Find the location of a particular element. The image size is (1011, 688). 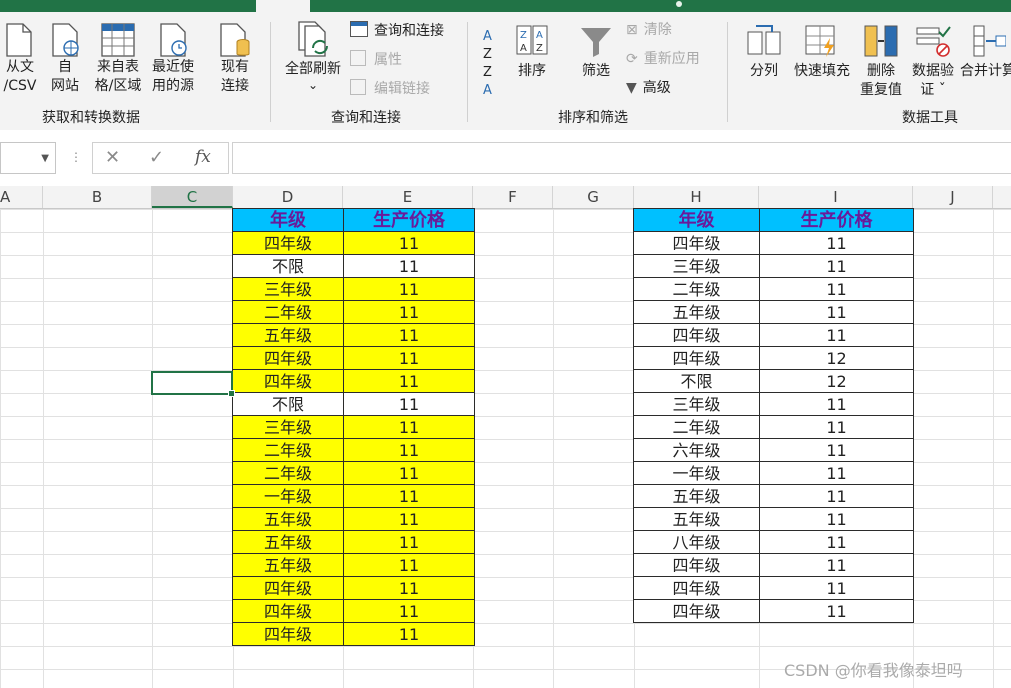

formula-input is located at coordinates (621, 158).